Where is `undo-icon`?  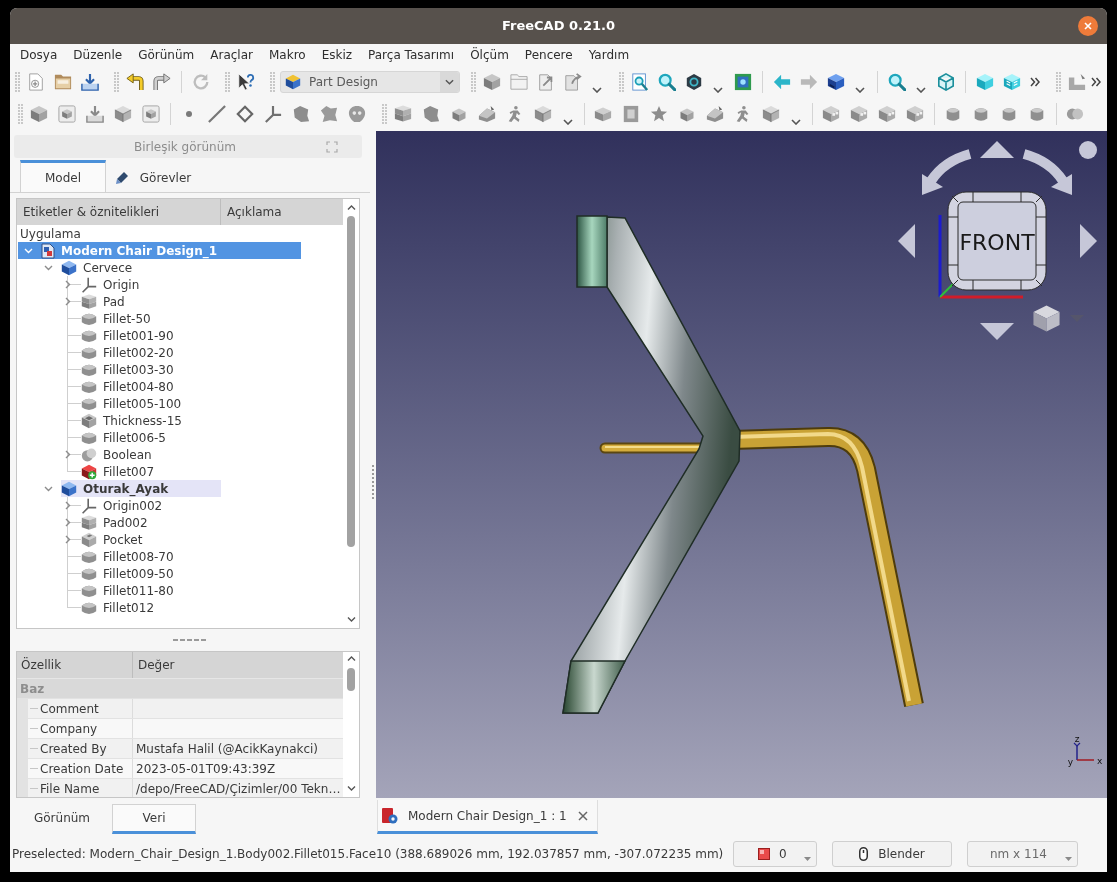
undo-icon is located at coordinates (134, 82).